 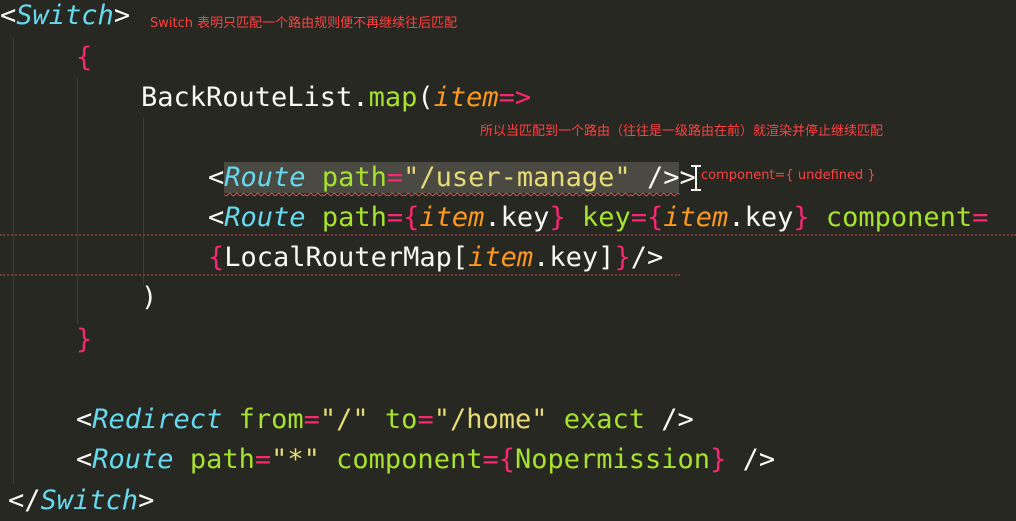 What do you see at coordinates (385, 420) in the screenshot?
I see `code-line-redirect: <Redirect from="/" to="/home" exact />` at bounding box center [385, 420].